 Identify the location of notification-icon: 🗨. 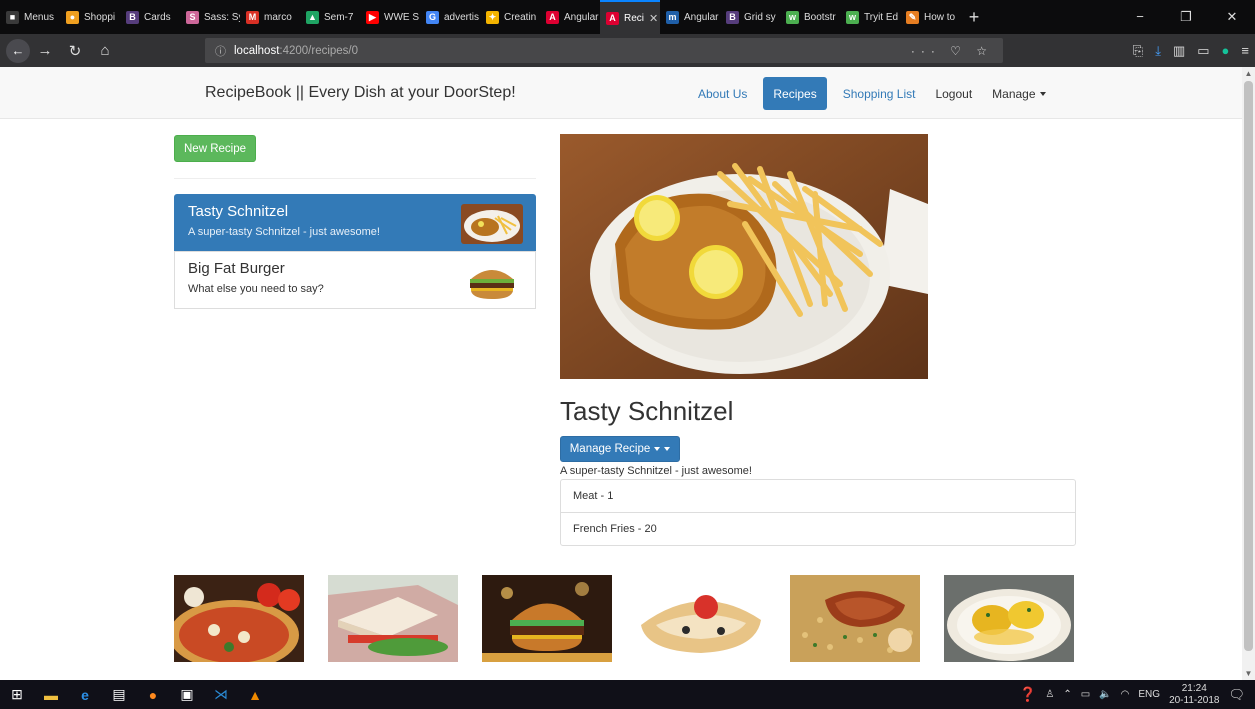
(1236, 695).